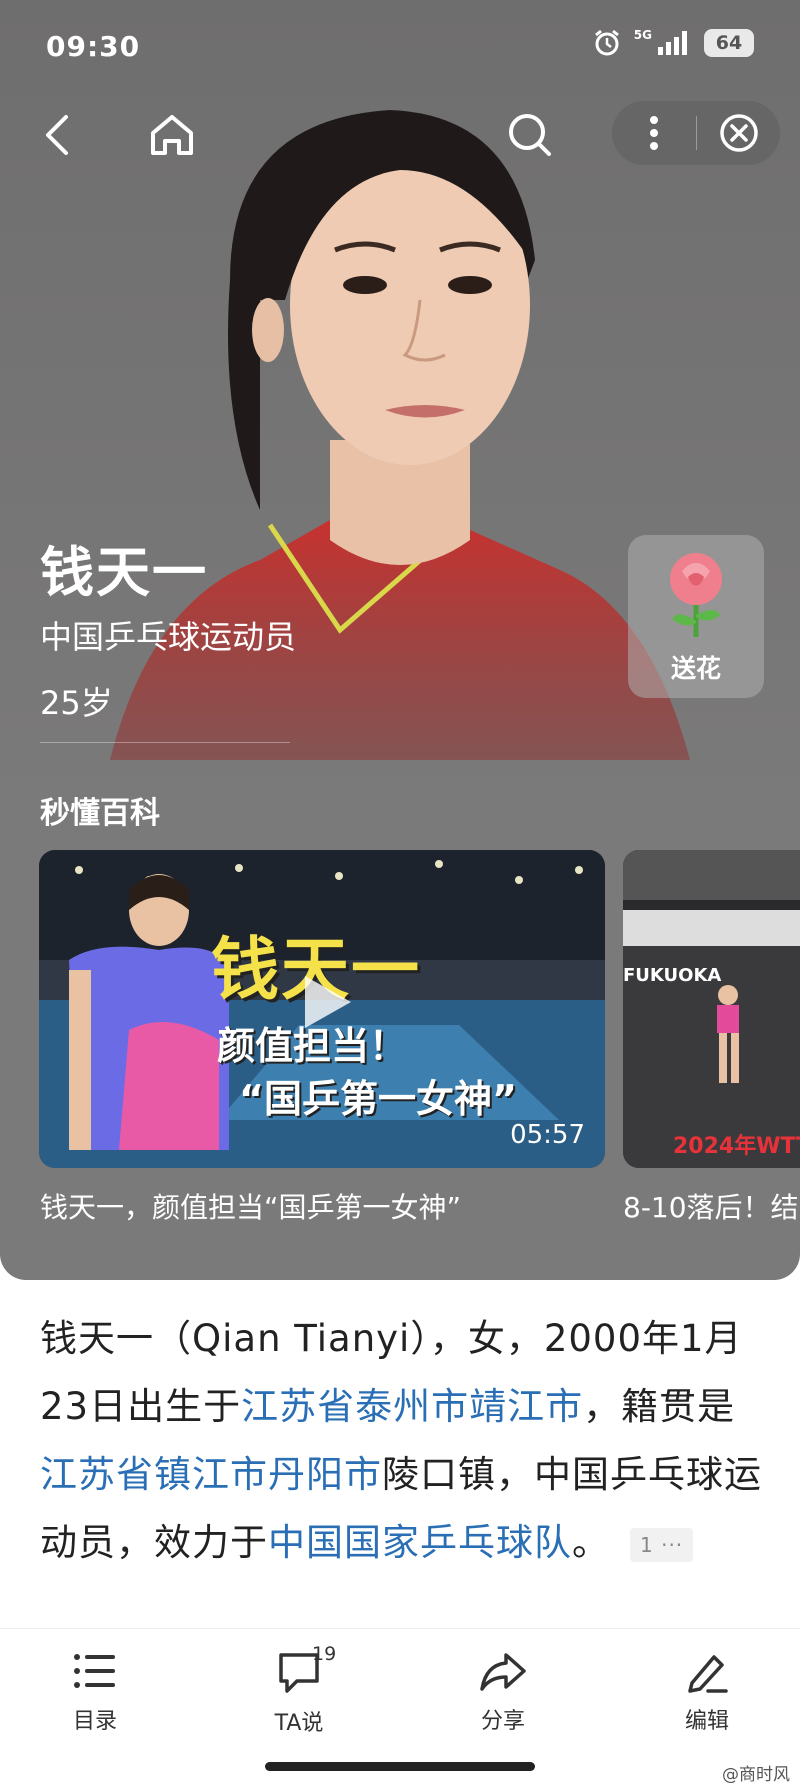 The height and width of the screenshot is (1788, 800). Describe the element at coordinates (711, 1206) in the screenshot. I see `video-title: 8-10落后！结` at that location.